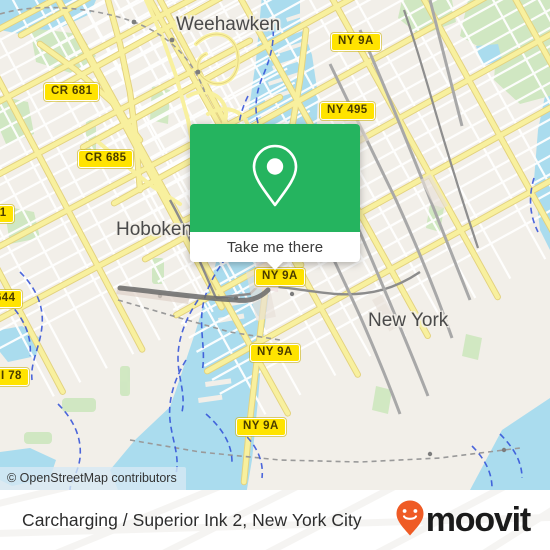 The image size is (550, 550). What do you see at coordinates (410, 520) in the screenshot?
I see `moovit-smiley-pin-icon` at bounding box center [410, 520].